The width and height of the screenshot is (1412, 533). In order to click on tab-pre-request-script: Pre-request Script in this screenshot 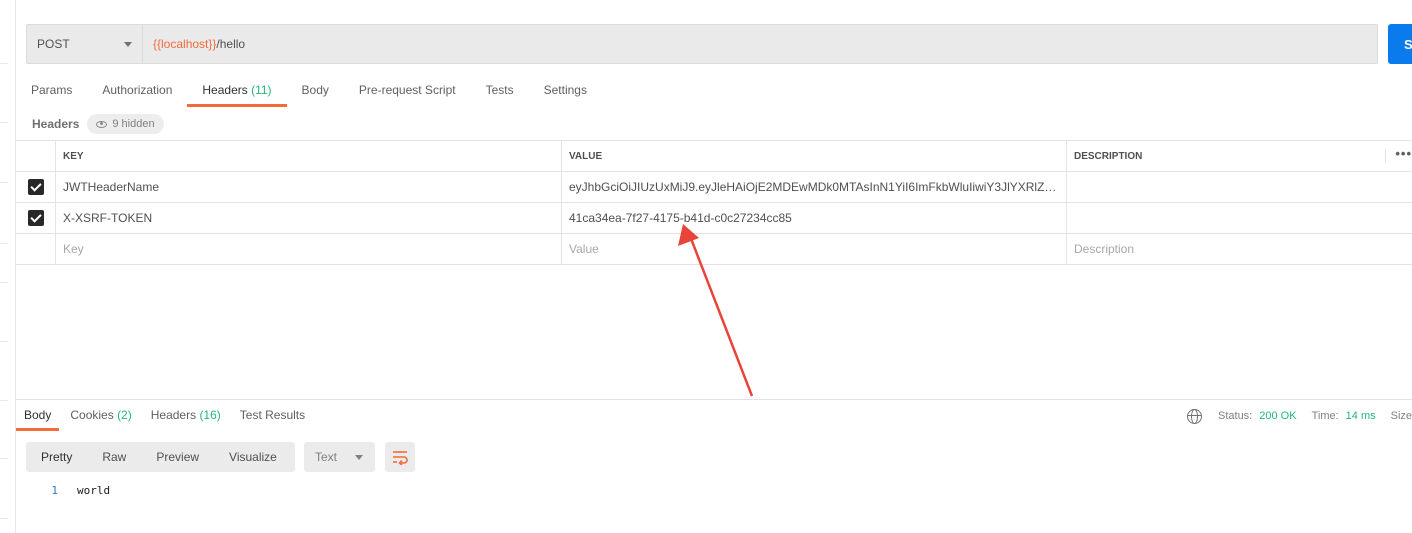, I will do `click(407, 91)`.